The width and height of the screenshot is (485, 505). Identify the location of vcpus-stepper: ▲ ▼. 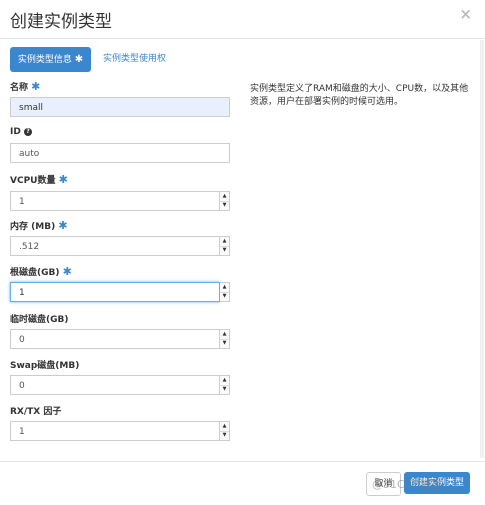
(225, 201).